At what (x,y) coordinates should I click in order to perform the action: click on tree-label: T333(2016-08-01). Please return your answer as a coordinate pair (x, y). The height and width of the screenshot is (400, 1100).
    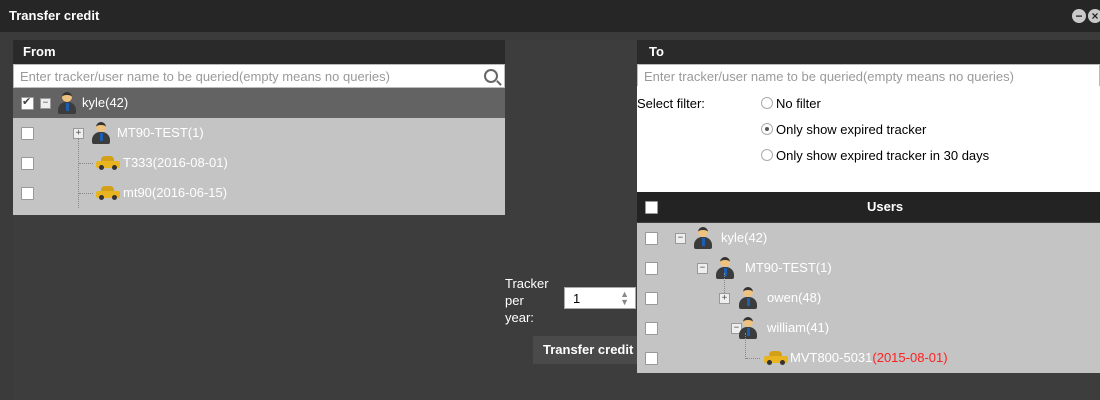
    Looking at the image, I should click on (175, 162).